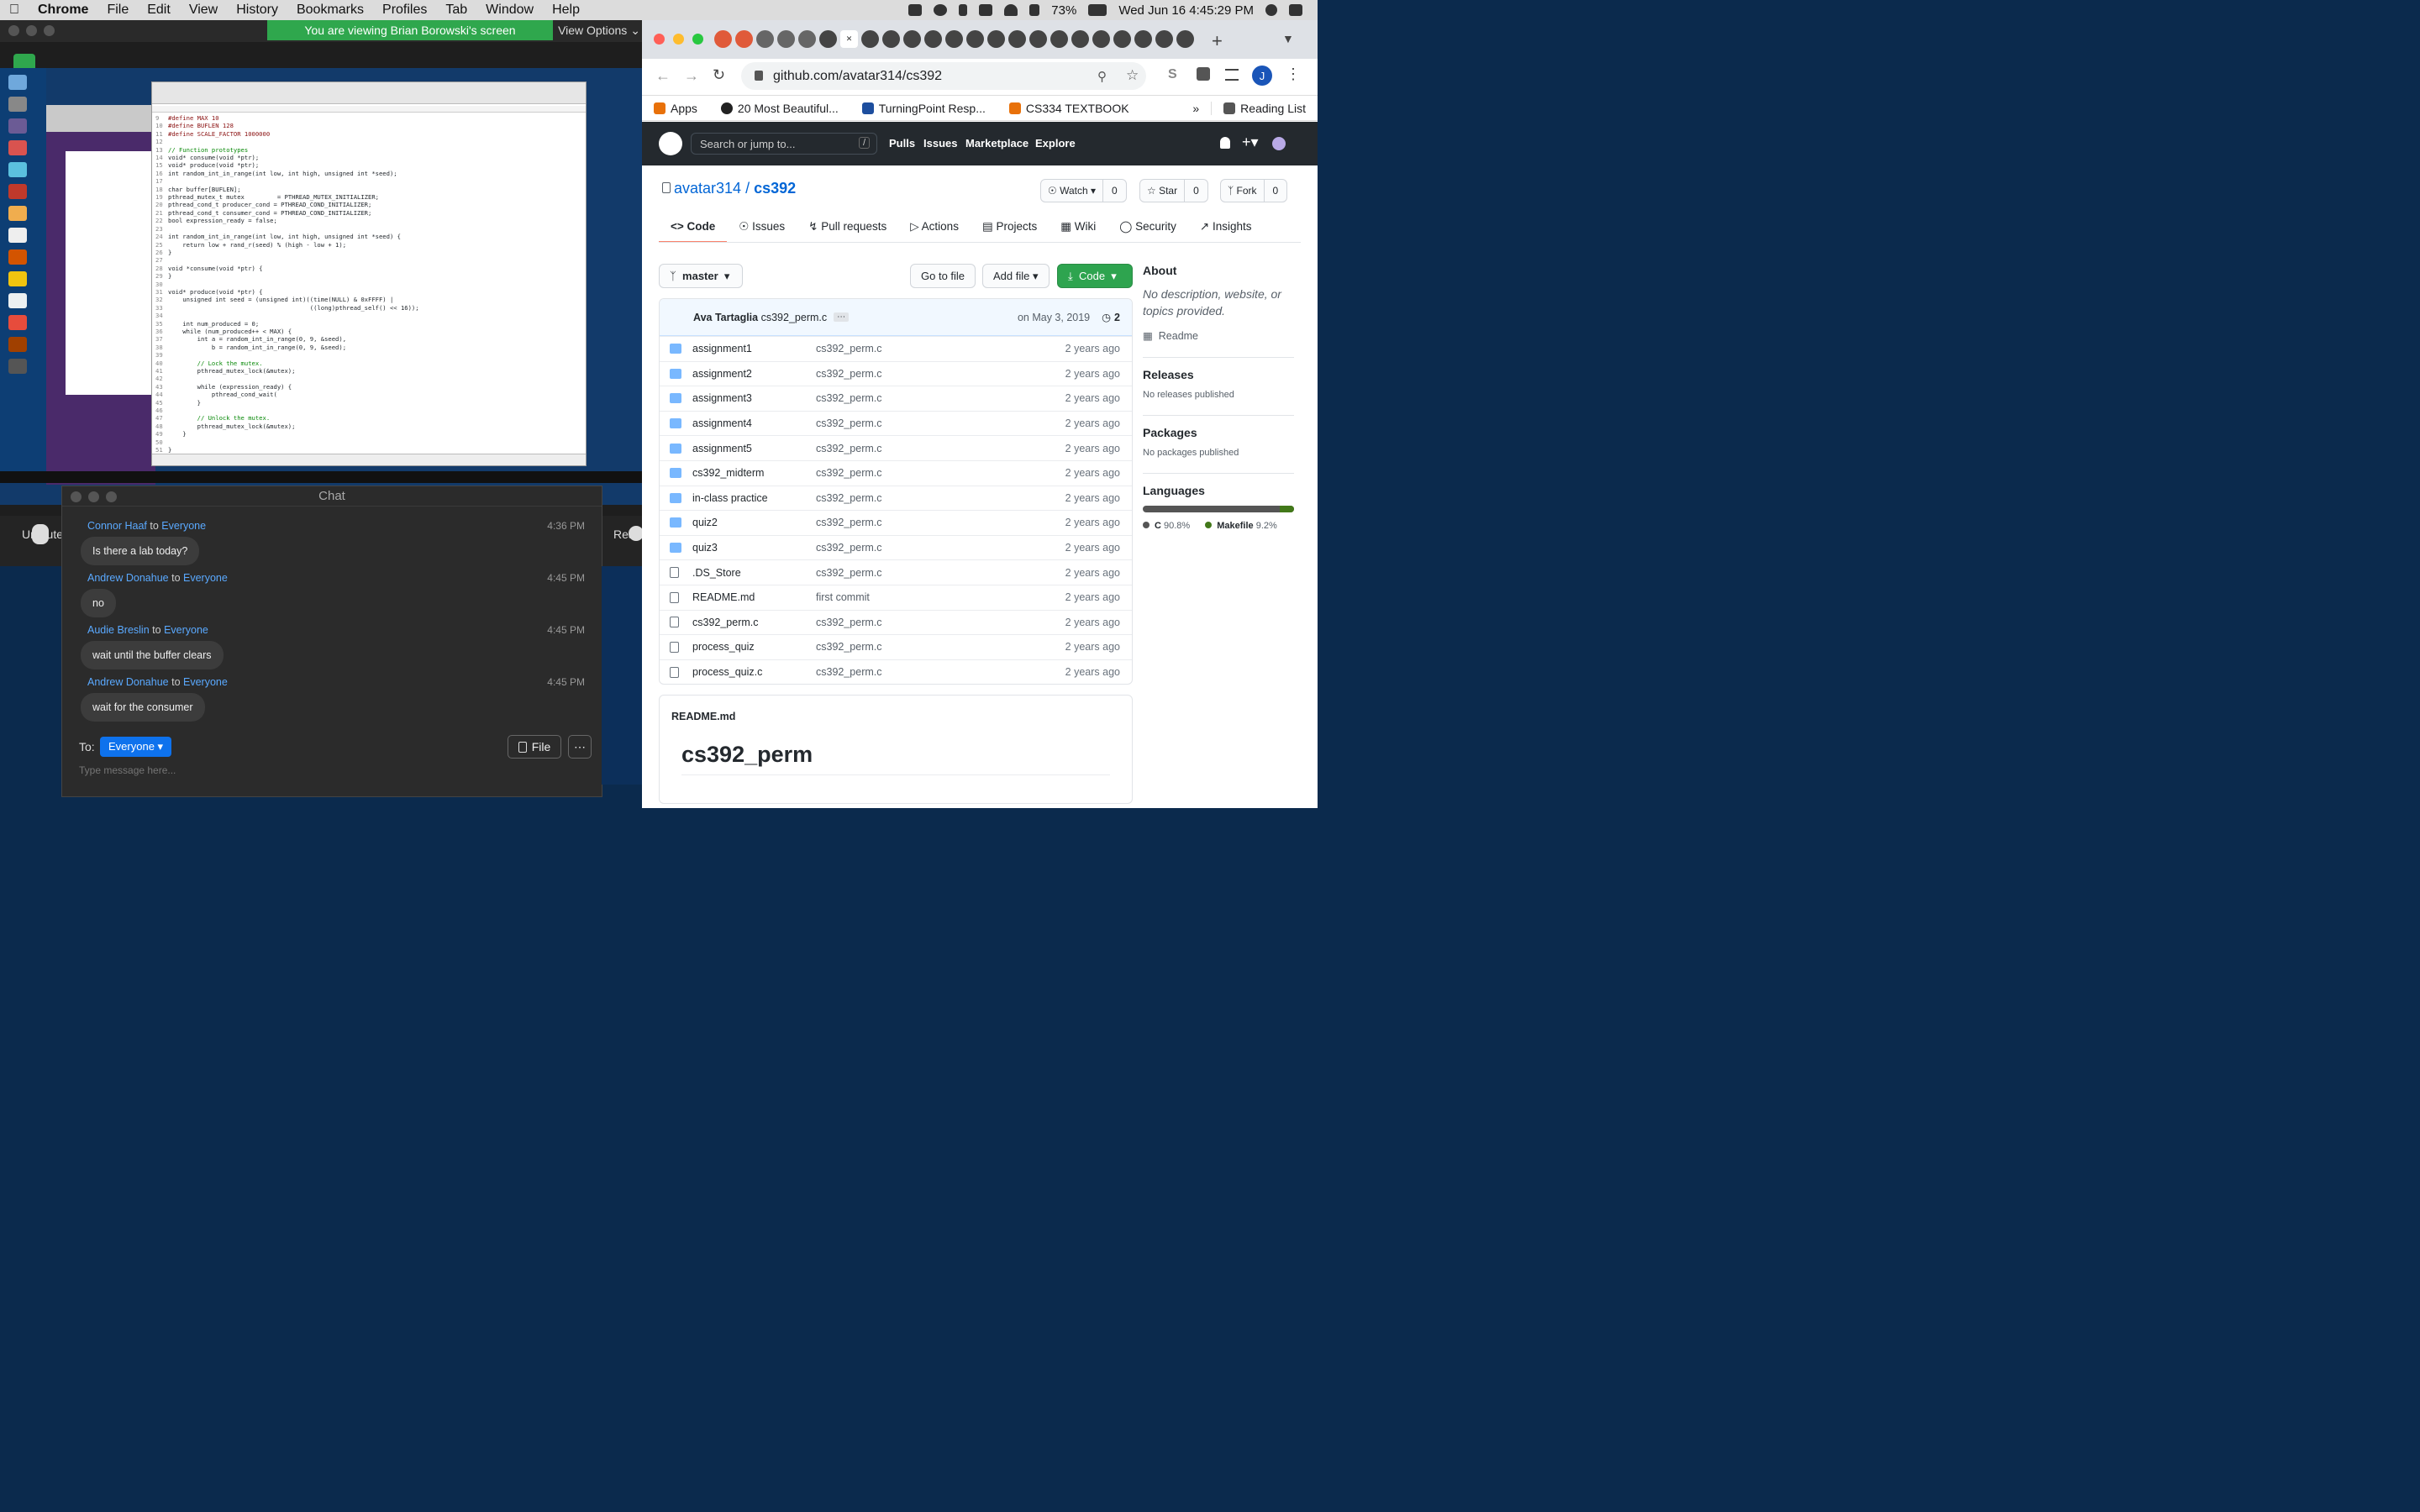 Image resolution: width=2420 pixels, height=1512 pixels. Describe the element at coordinates (717, 573) in the screenshot. I see `file-name: .DS_Store` at that location.